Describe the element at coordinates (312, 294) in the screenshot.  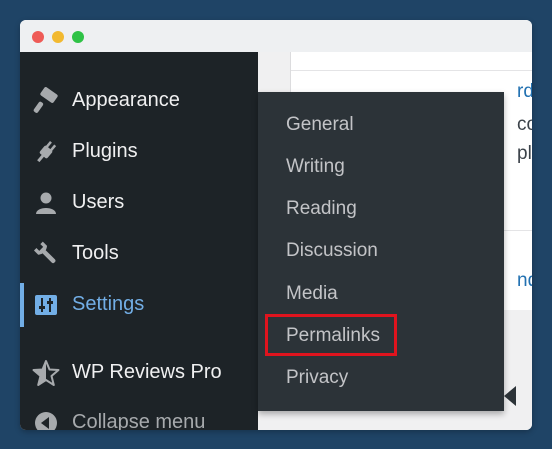
I see `submenu-item-media: Media` at that location.